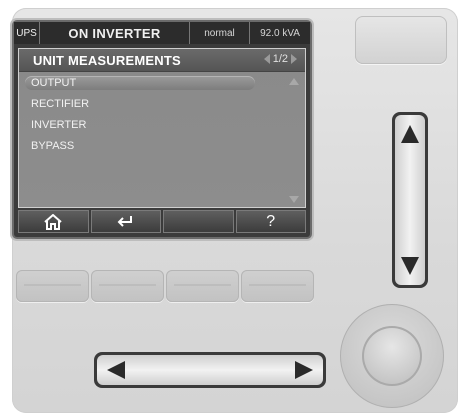 The image size is (462, 417). I want to click on arrow-left-icon, so click(116, 370).